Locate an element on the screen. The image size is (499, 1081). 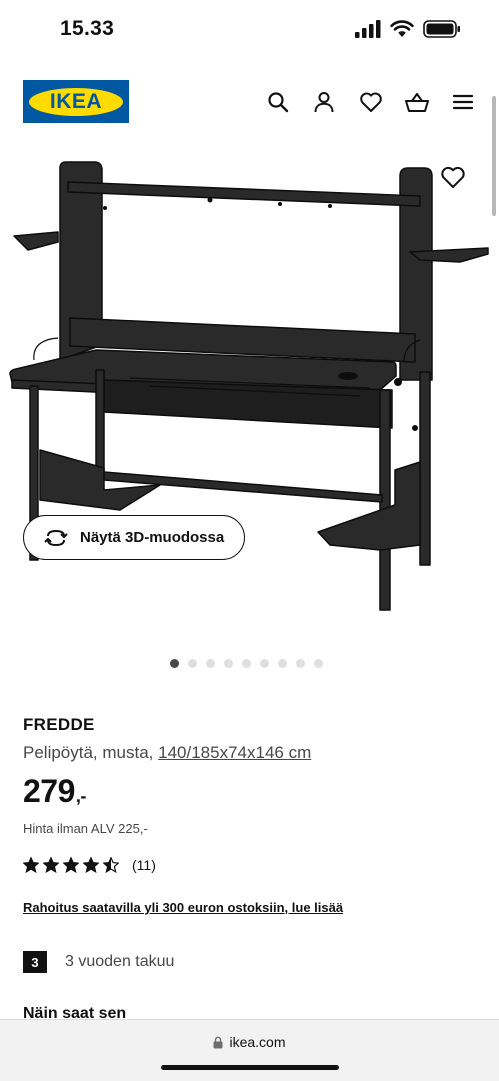
status-icons is located at coordinates (408, 29).